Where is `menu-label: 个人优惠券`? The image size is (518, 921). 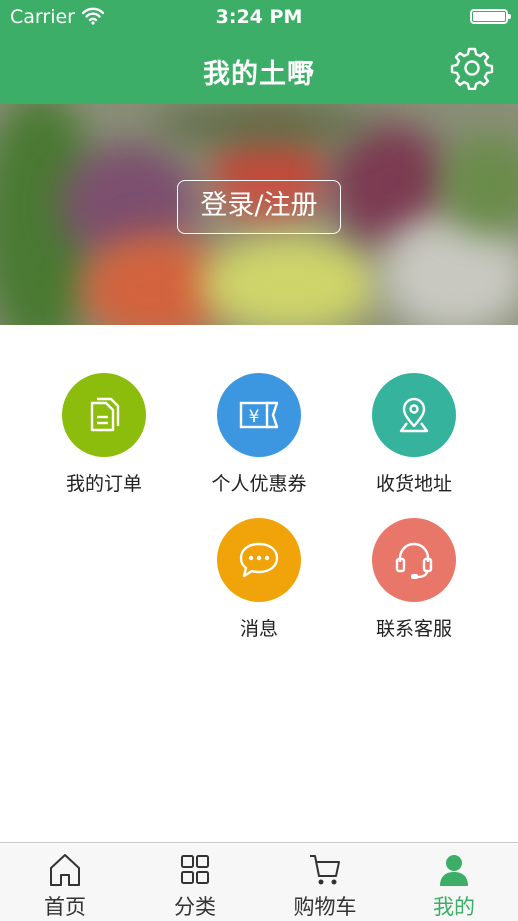
menu-label: 个人优惠券 is located at coordinates (259, 484).